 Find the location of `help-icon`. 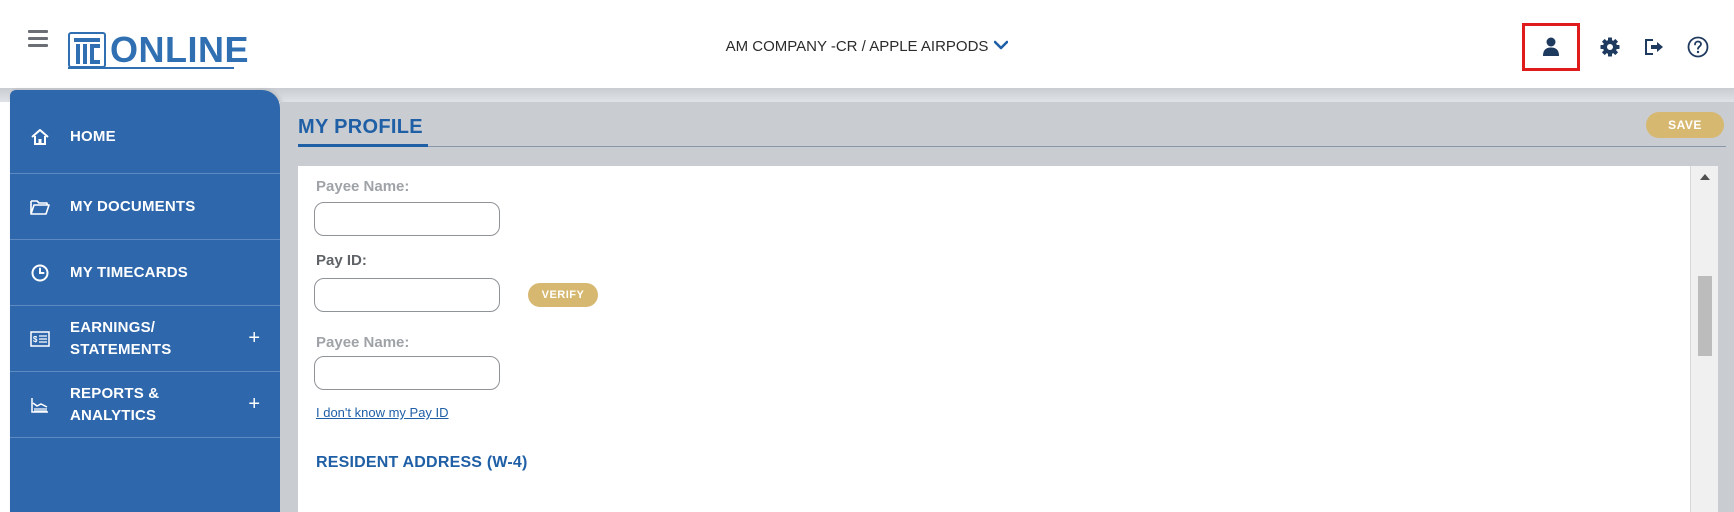

help-icon is located at coordinates (1698, 47).